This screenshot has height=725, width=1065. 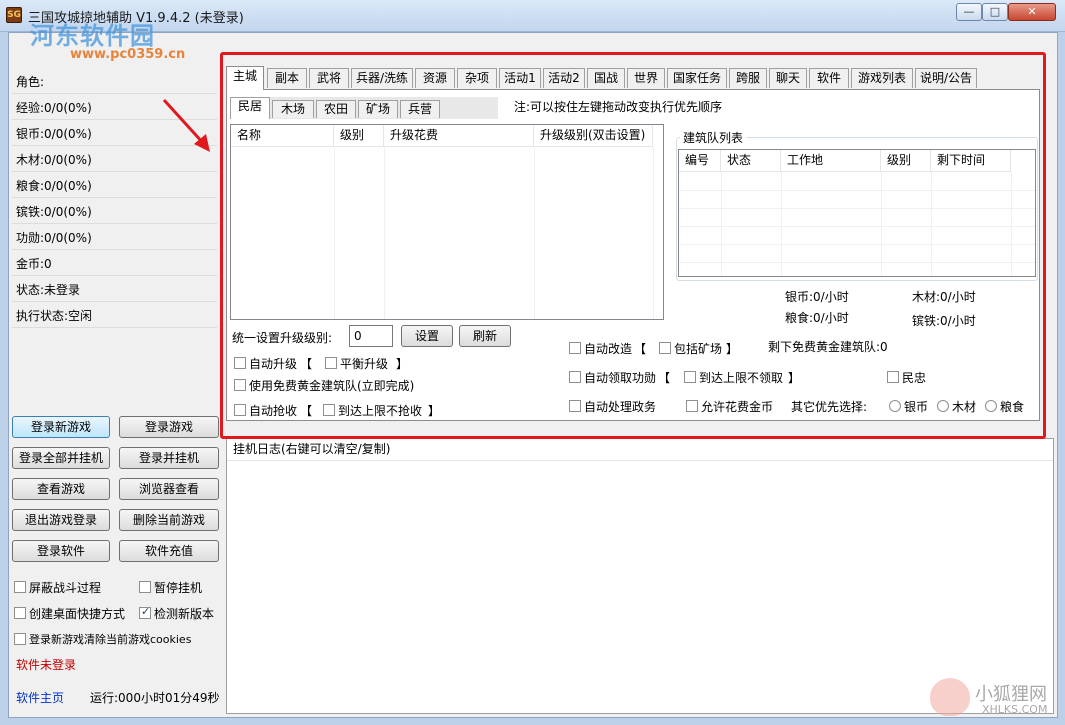 I want to click on tab-notice: 说明/公告, so click(x=946, y=78).